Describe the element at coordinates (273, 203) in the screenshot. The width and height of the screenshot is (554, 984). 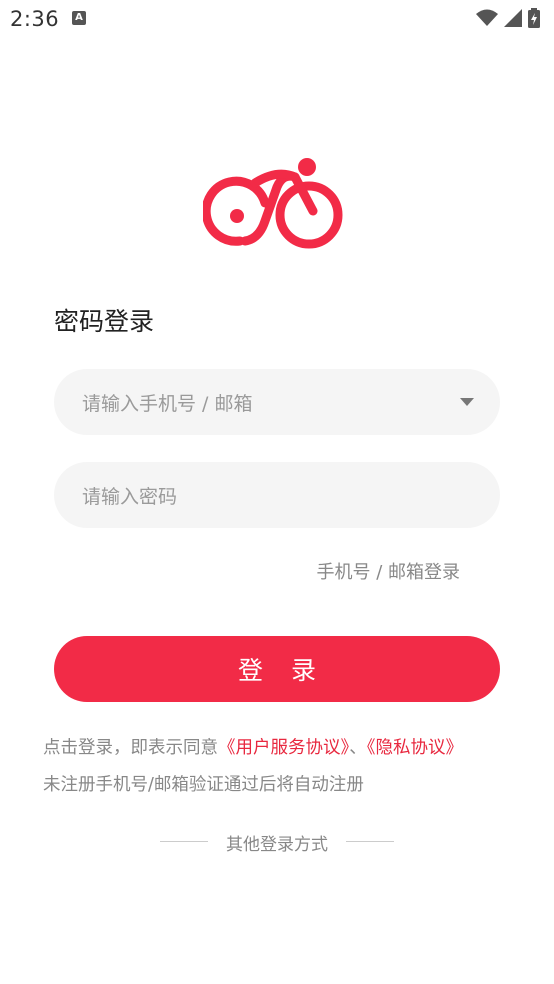
I see `bicycle-logo-icon` at that location.